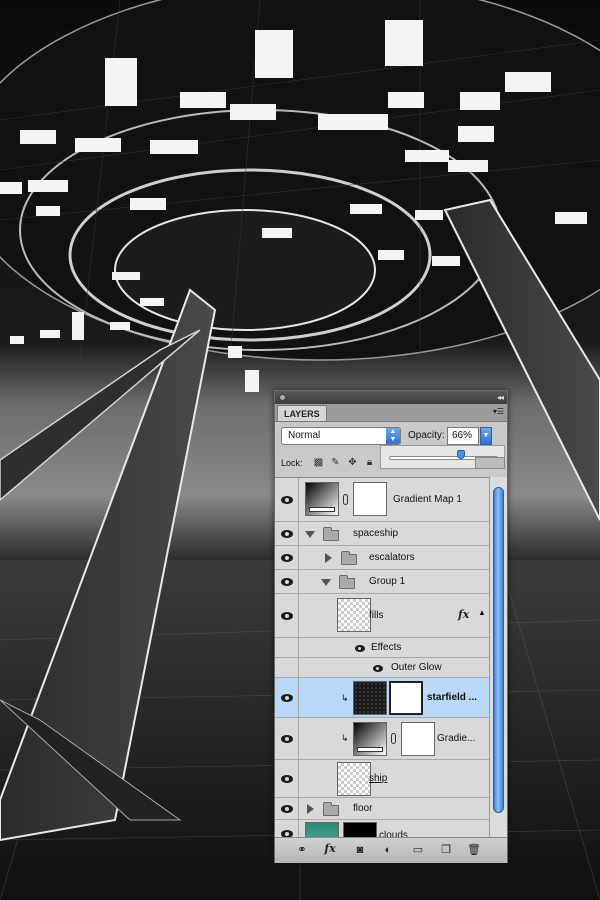 The height and width of the screenshot is (900, 600). Describe the element at coordinates (382, 829) in the screenshot. I see `layer-row-clouds: clouds` at that location.